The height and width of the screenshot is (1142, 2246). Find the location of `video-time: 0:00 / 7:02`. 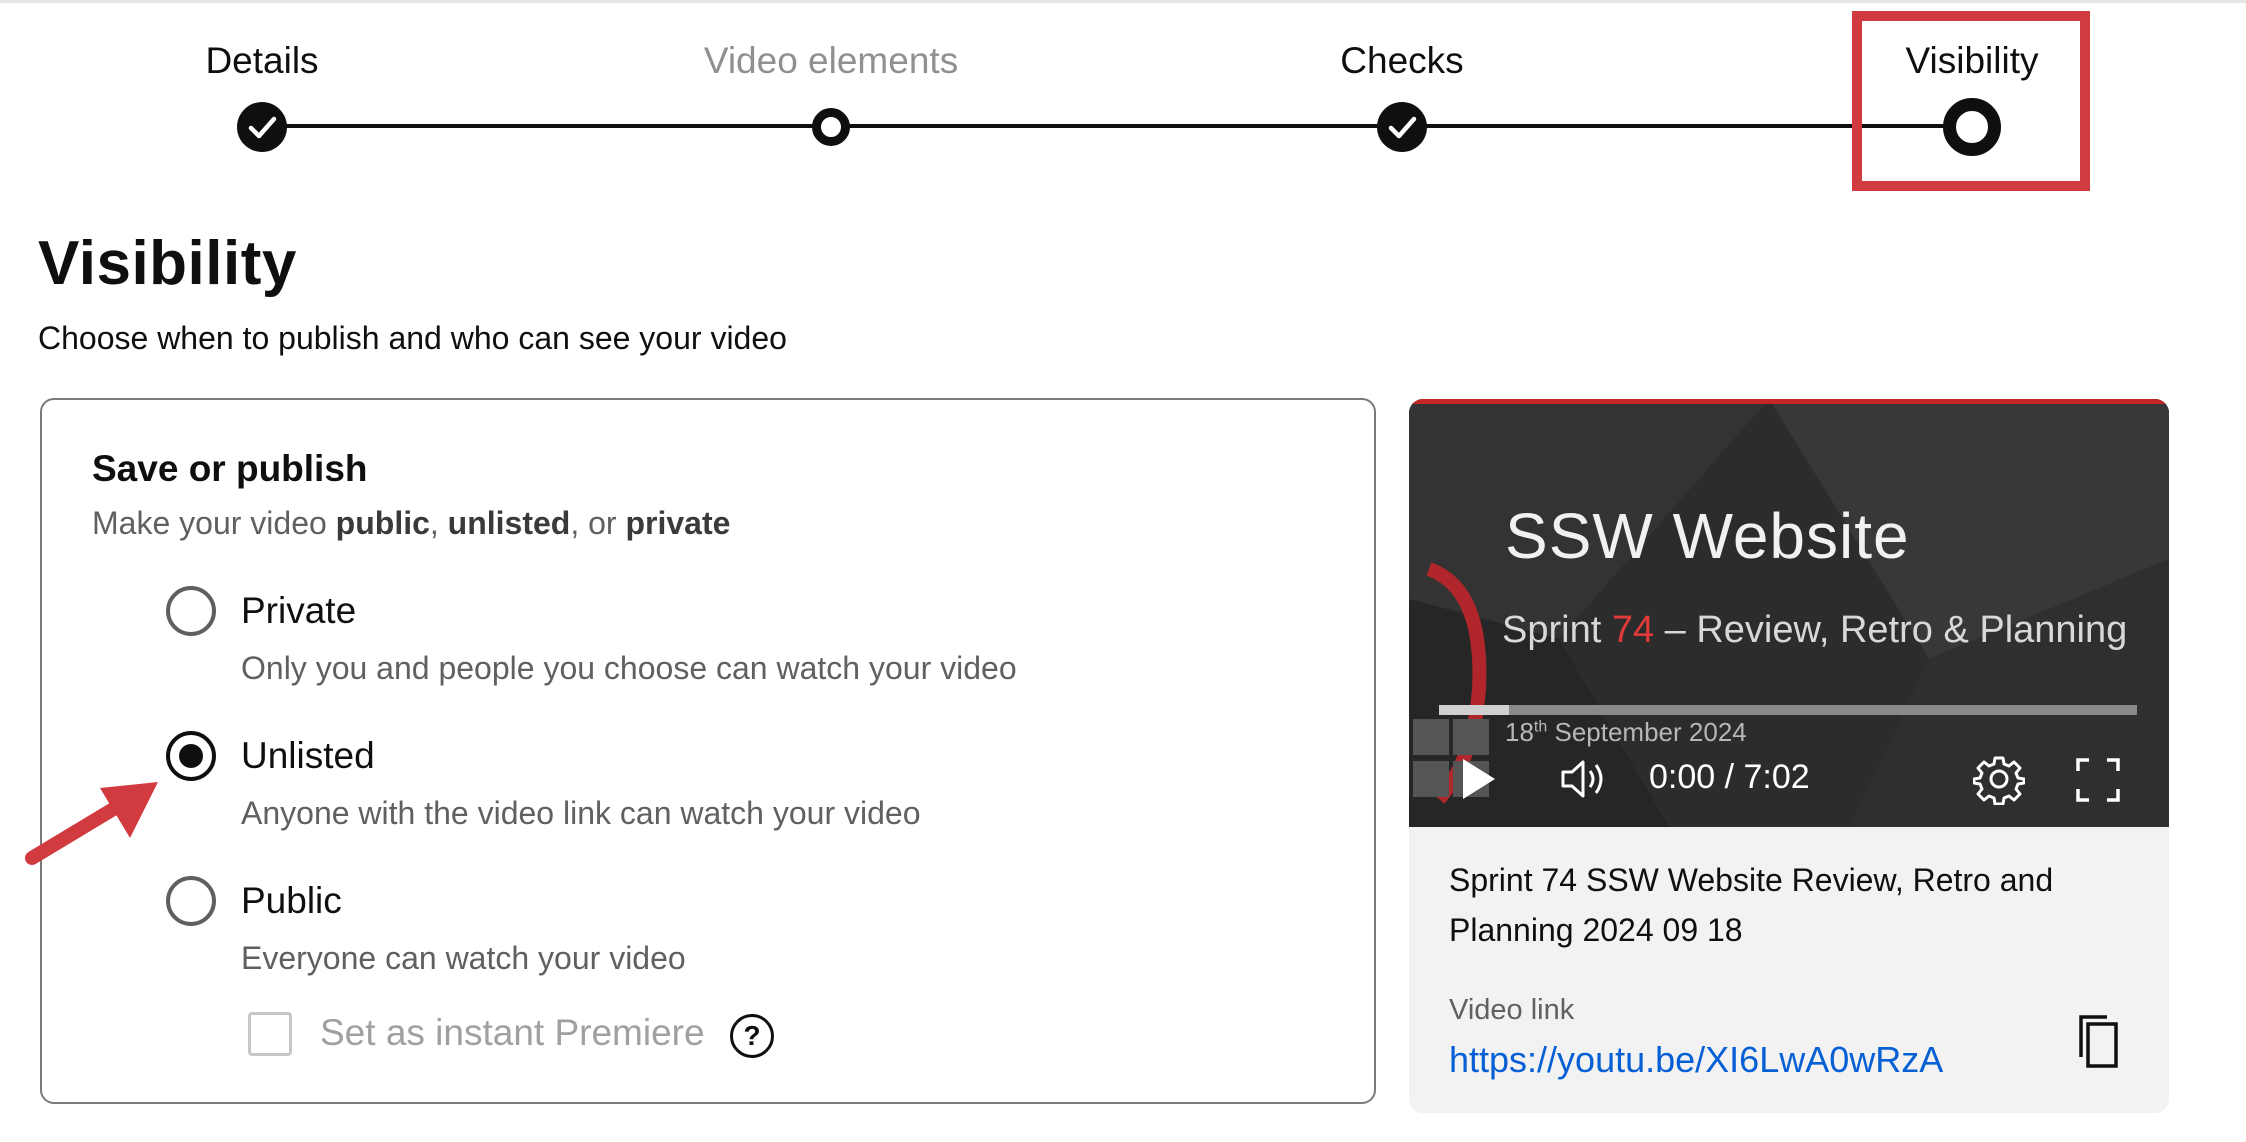

video-time: 0:00 / 7:02 is located at coordinates (1729, 777).